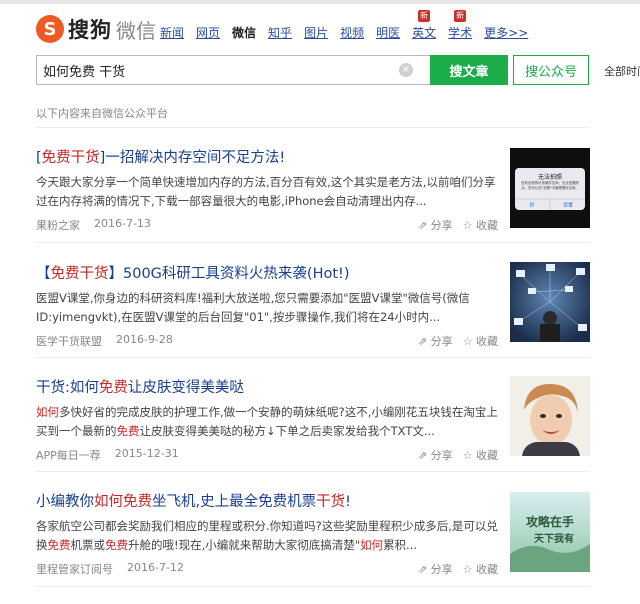  I want to click on network-image, so click(550, 302).